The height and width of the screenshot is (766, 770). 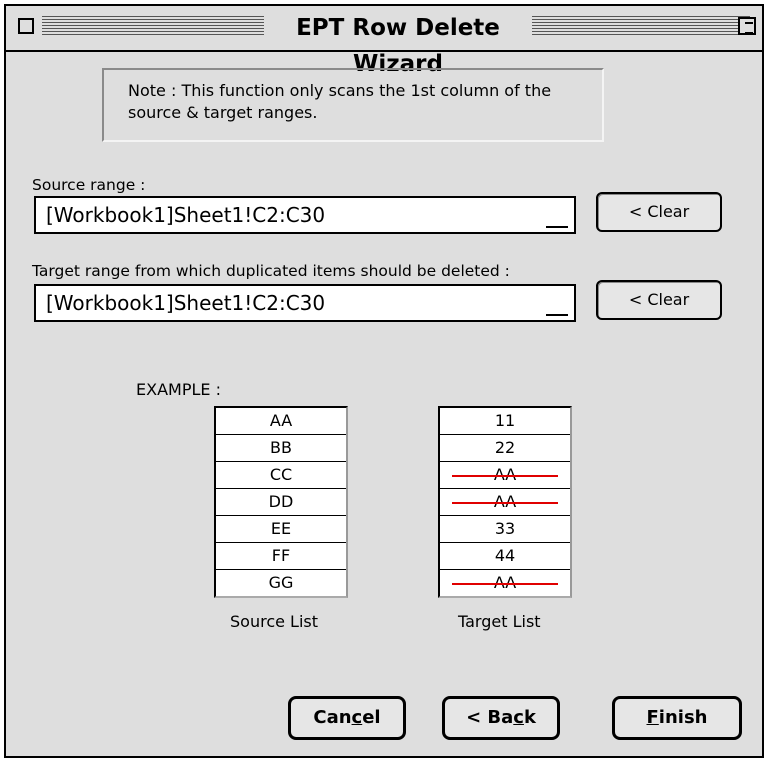 I want to click on back-label-start: < Ba, so click(x=490, y=717).